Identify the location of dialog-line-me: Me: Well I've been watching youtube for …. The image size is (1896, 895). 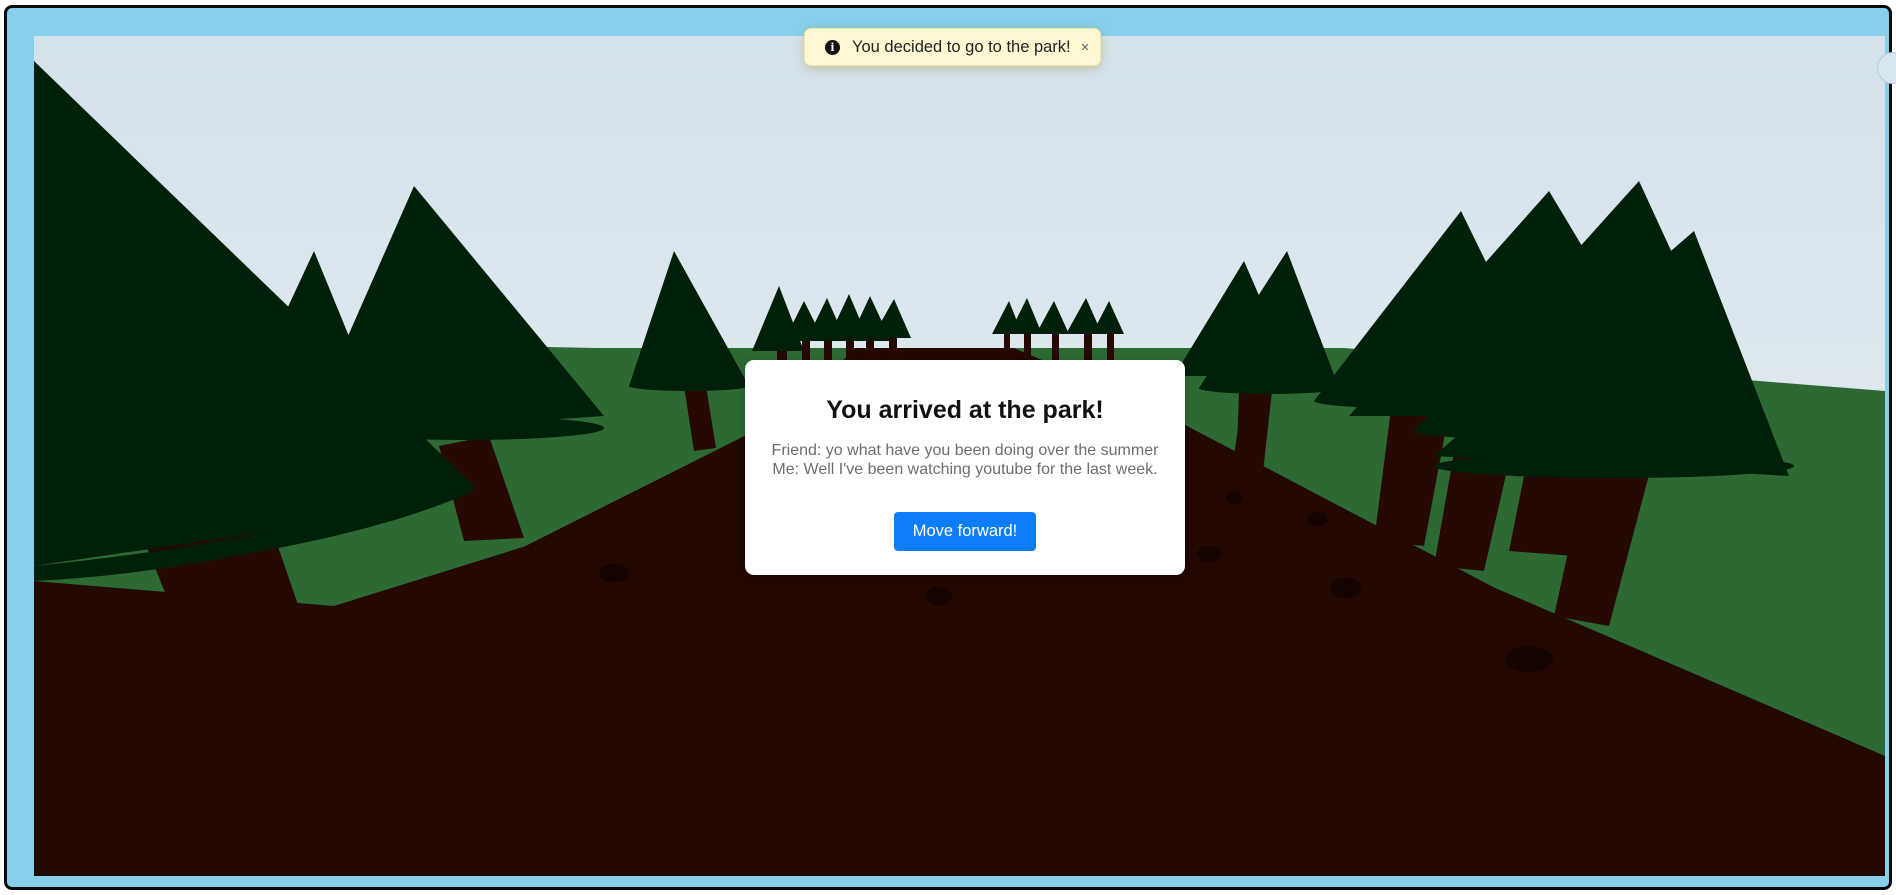
(965, 469).